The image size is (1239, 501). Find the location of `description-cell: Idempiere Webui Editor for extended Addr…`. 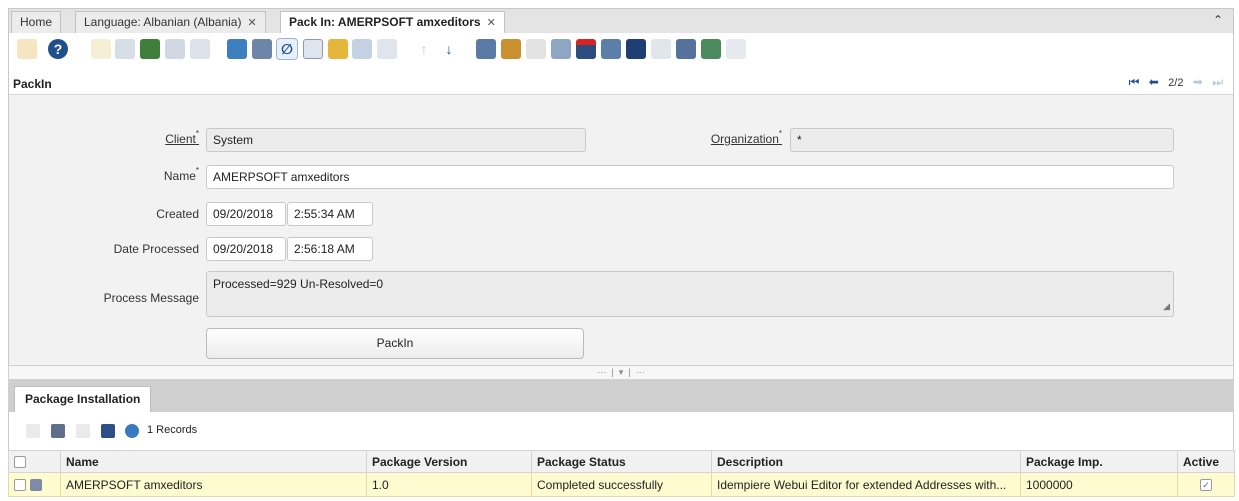

description-cell: Idempiere Webui Editor for extended Addr… is located at coordinates (866, 484).